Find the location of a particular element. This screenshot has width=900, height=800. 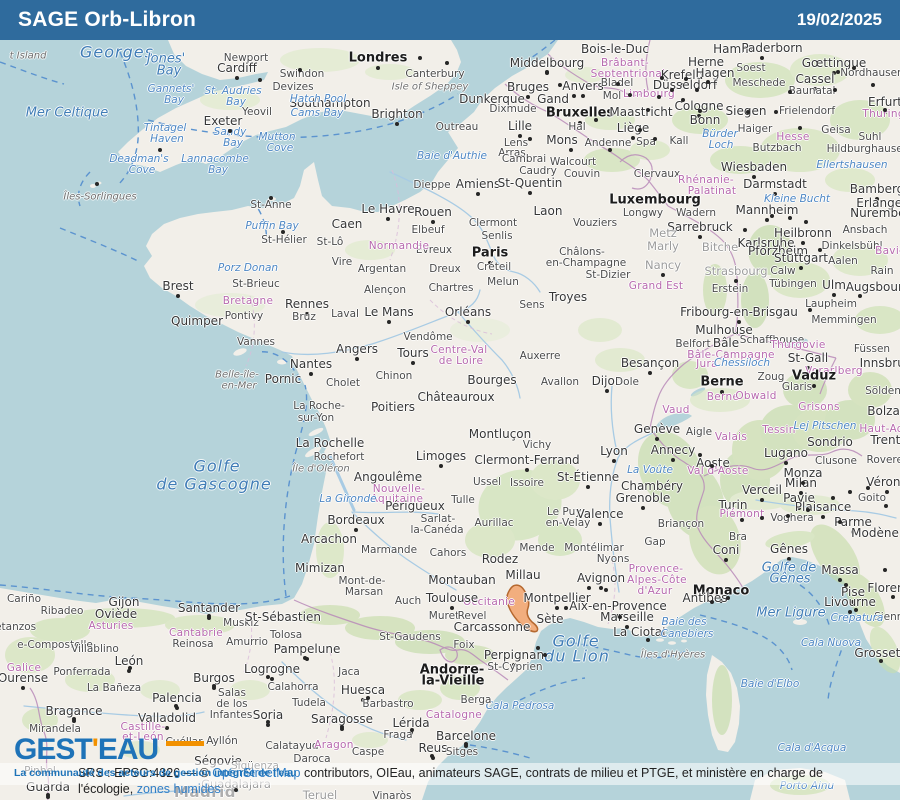

header-bar: SAGE Orb-Libron 19/02/2025 is located at coordinates (450, 20).